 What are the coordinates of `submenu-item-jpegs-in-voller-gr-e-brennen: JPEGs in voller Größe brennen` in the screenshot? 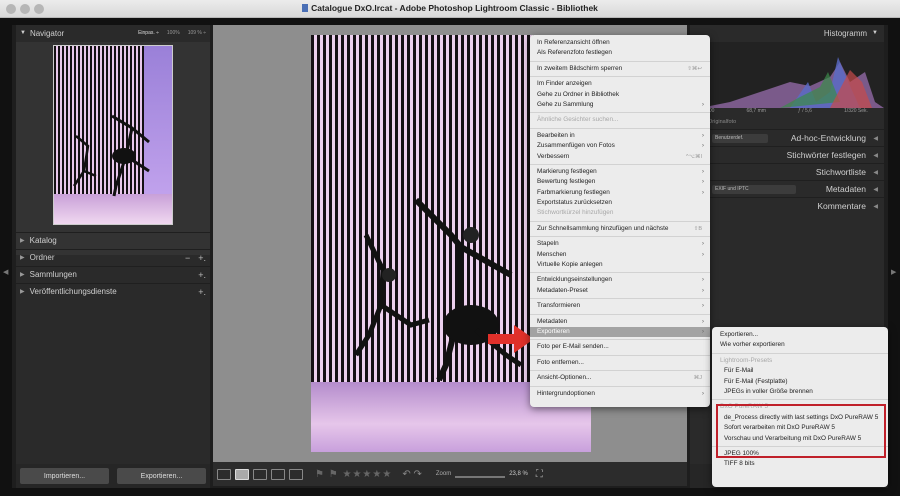 It's located at (800, 392).